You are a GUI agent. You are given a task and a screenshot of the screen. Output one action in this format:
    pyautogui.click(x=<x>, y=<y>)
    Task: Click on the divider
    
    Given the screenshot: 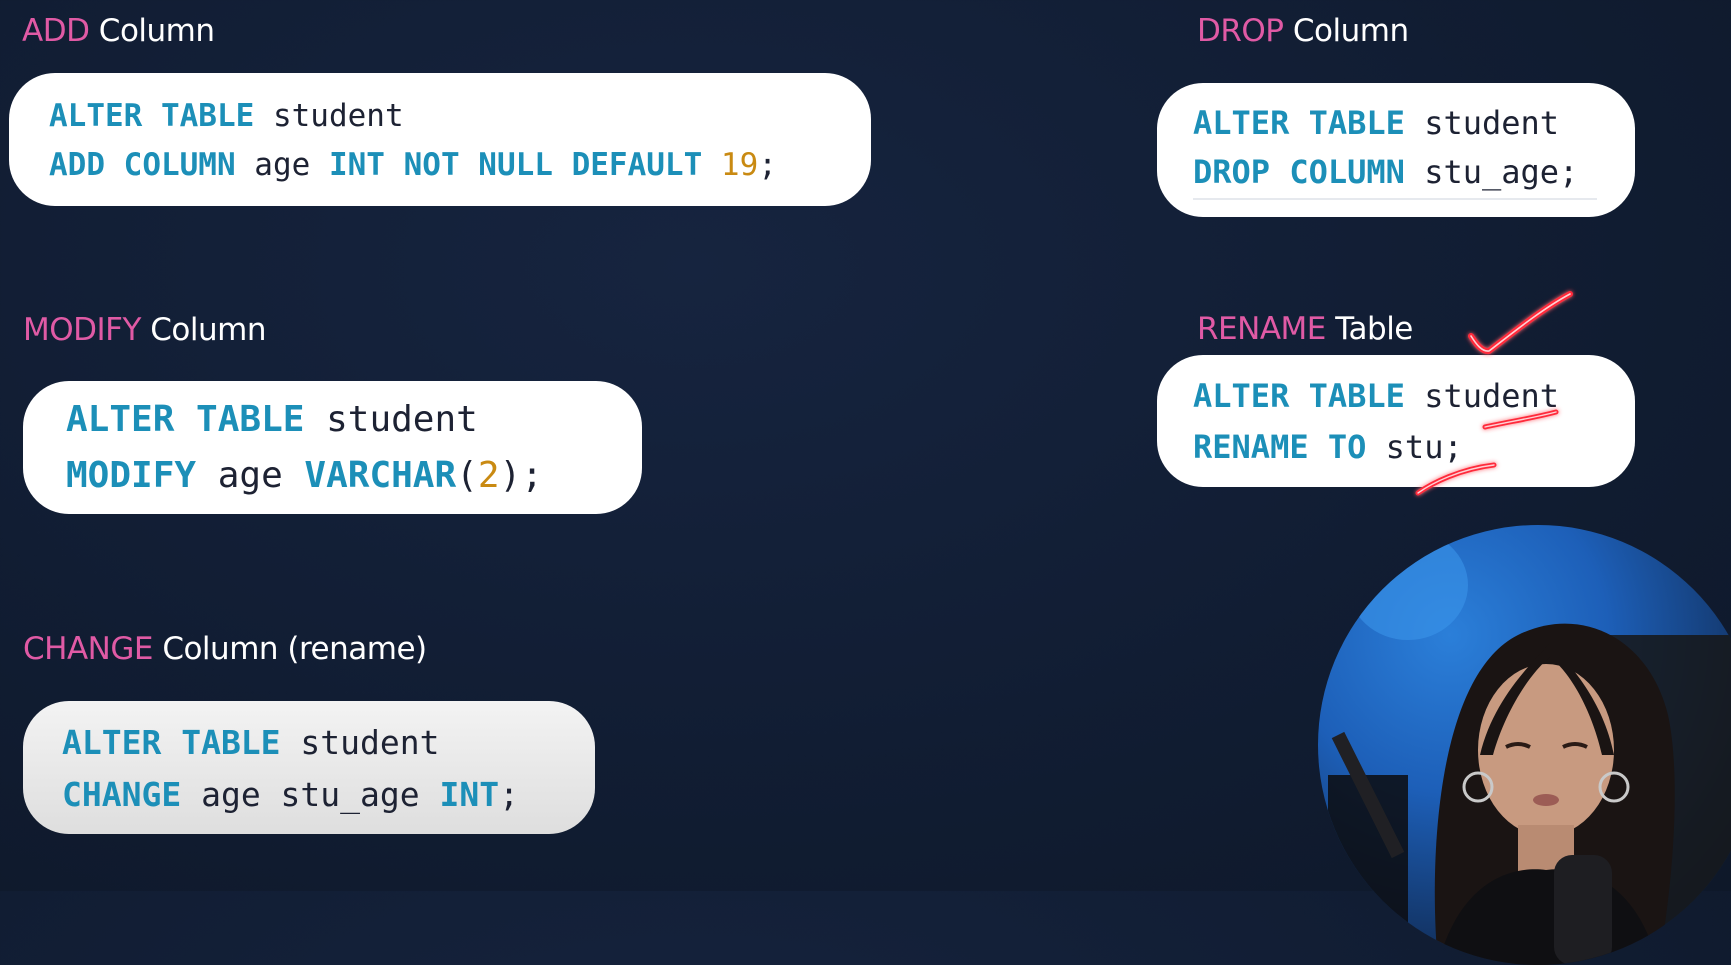 What is the action you would take?
    pyautogui.click(x=1395, y=199)
    